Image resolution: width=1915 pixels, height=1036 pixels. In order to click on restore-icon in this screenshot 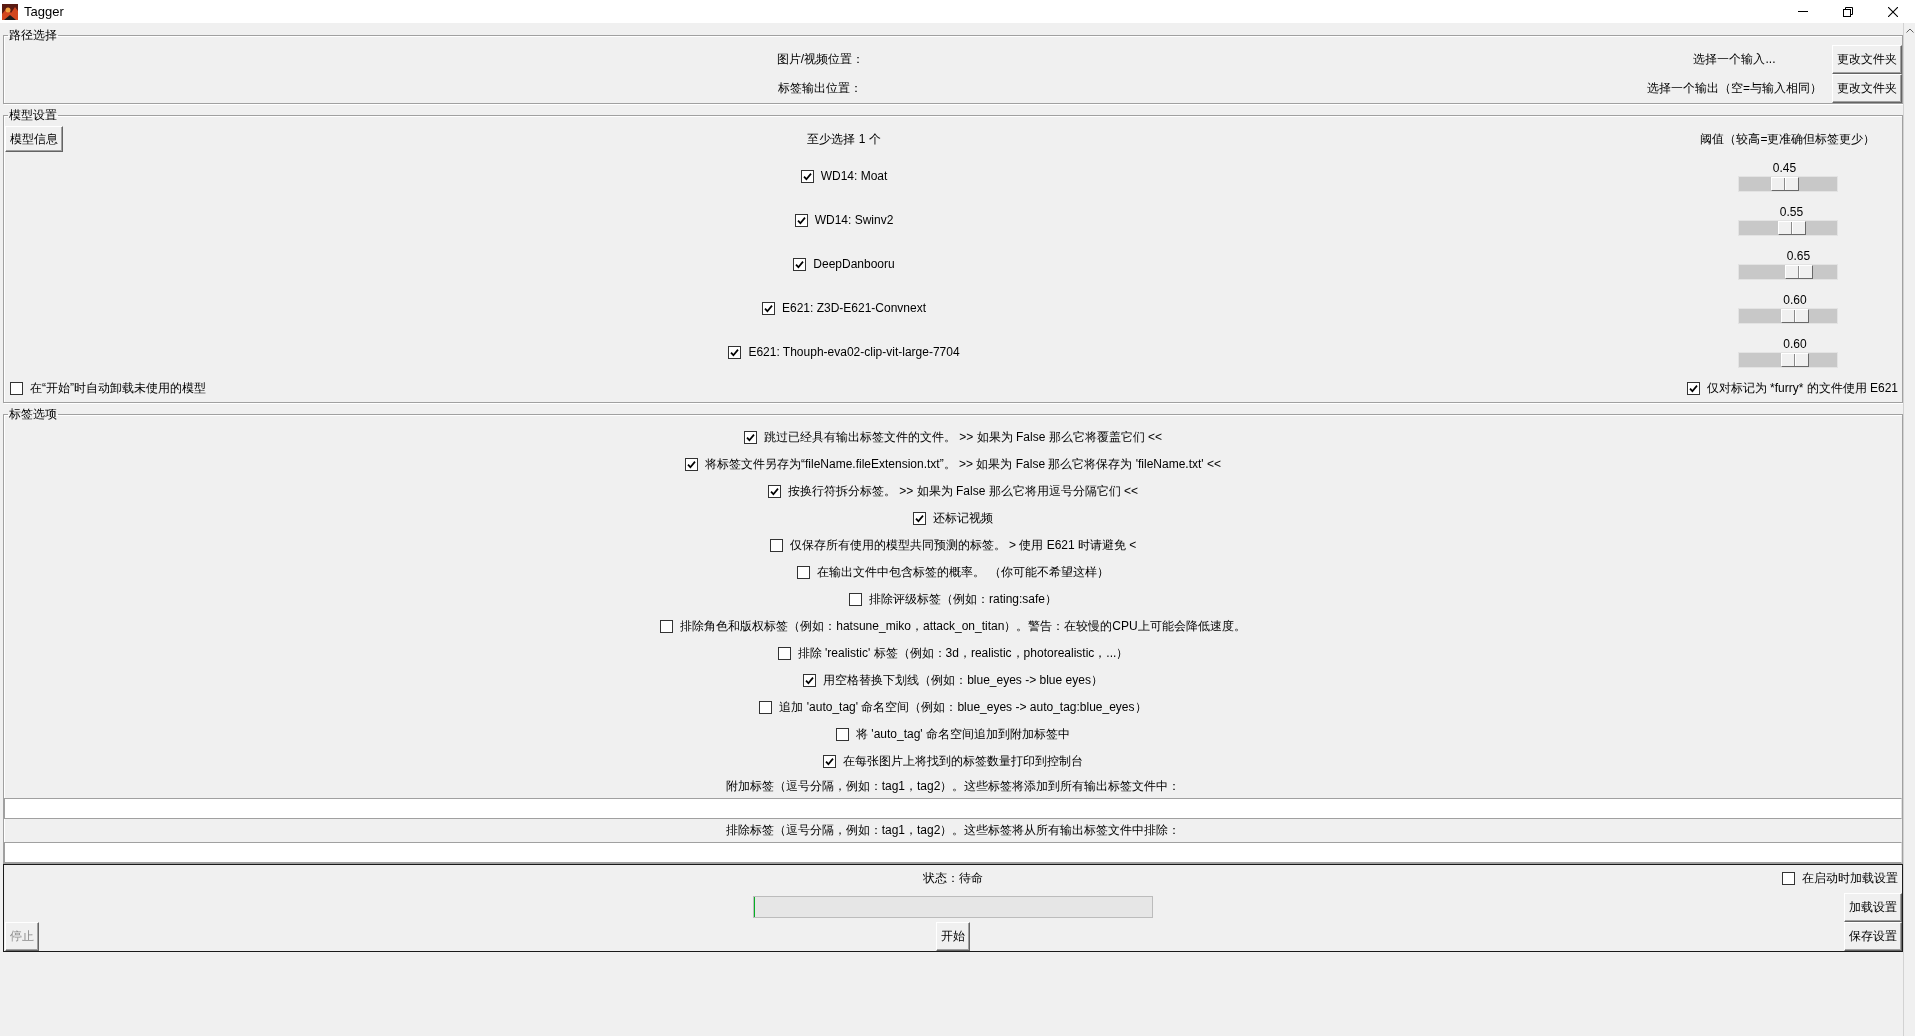, I will do `click(1847, 11)`.